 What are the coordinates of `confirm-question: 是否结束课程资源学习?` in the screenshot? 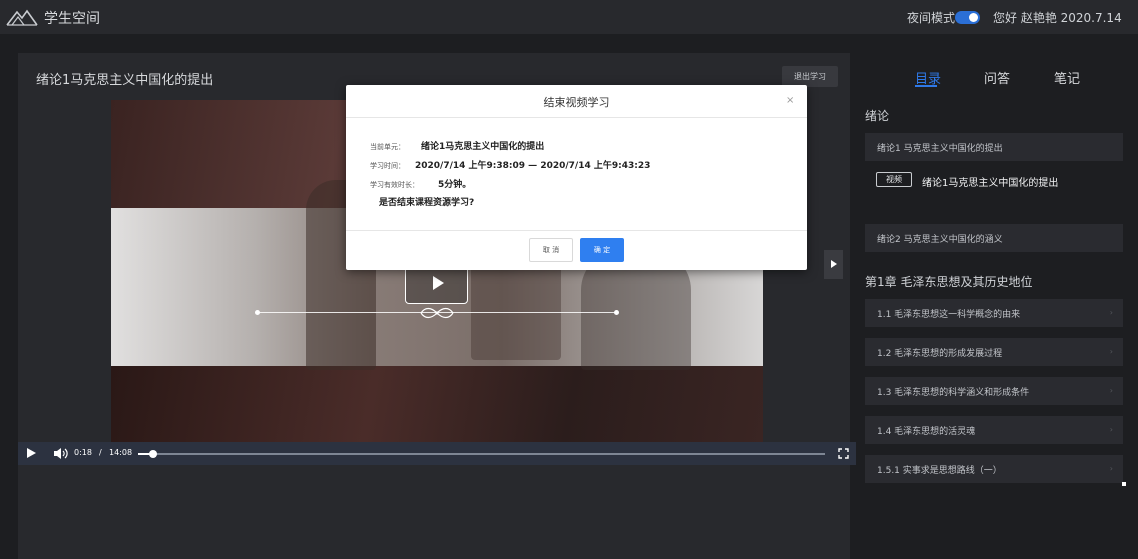 It's located at (427, 203).